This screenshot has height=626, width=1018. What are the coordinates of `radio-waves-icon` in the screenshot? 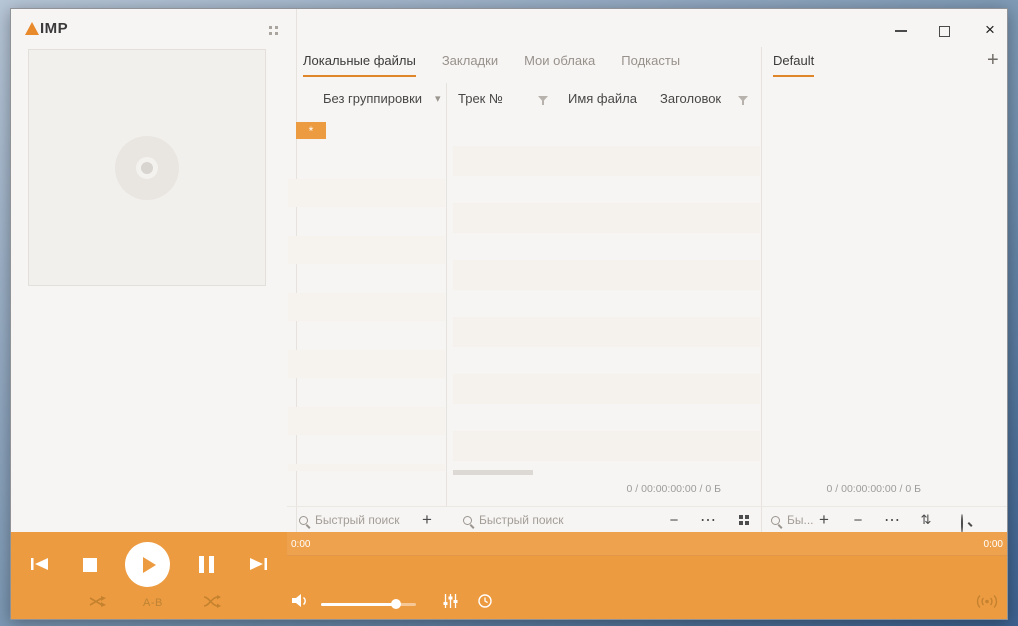 It's located at (987, 601).